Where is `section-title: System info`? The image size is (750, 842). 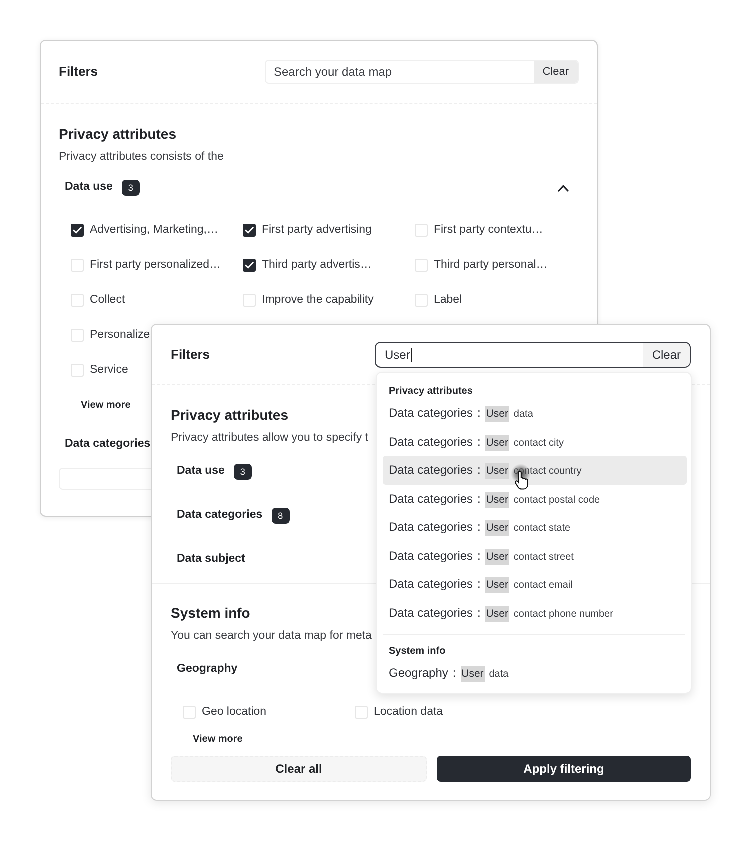 section-title: System info is located at coordinates (210, 613).